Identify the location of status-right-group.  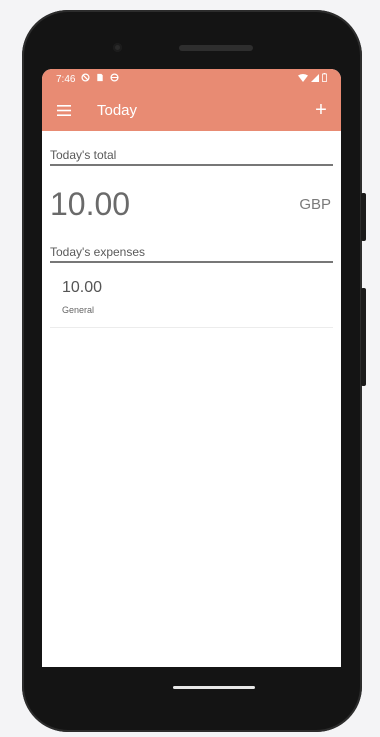
(312, 79).